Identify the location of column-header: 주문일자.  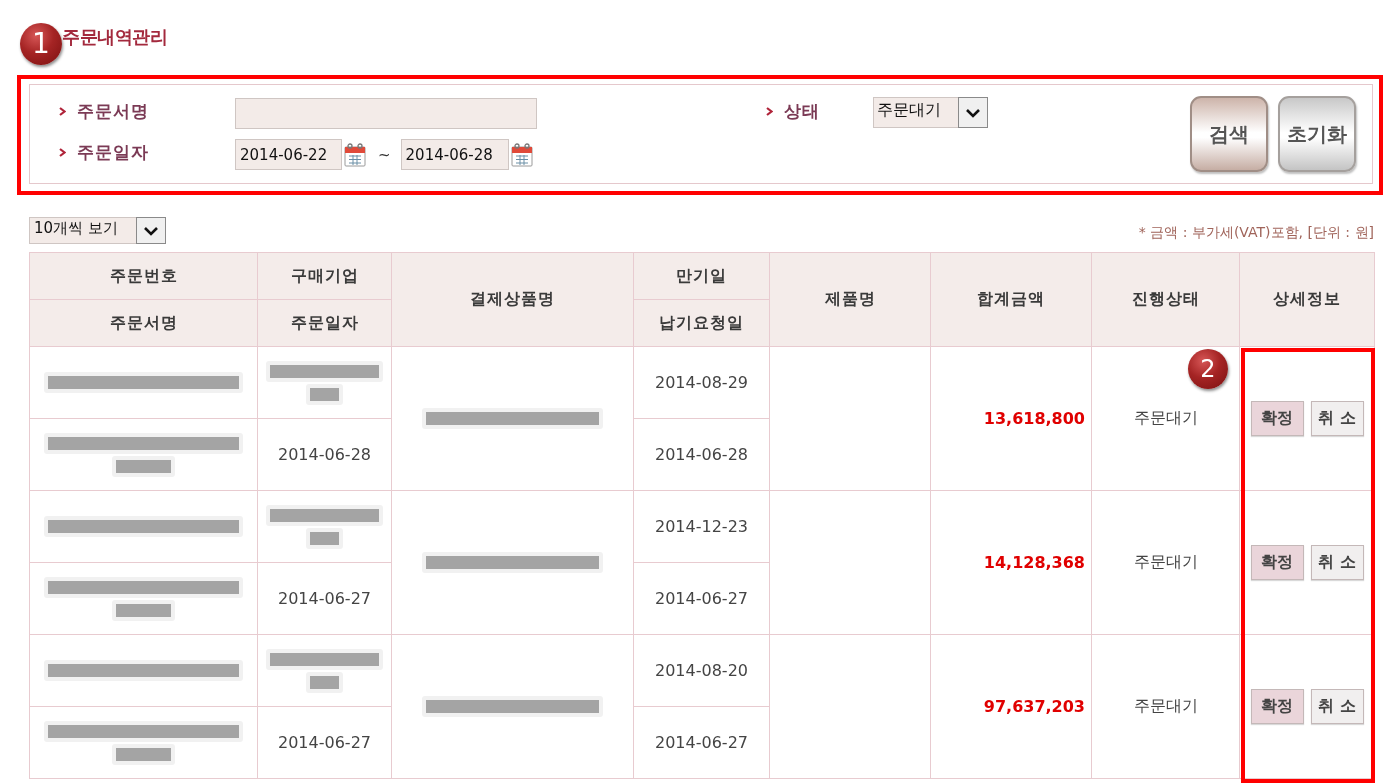
(324, 323).